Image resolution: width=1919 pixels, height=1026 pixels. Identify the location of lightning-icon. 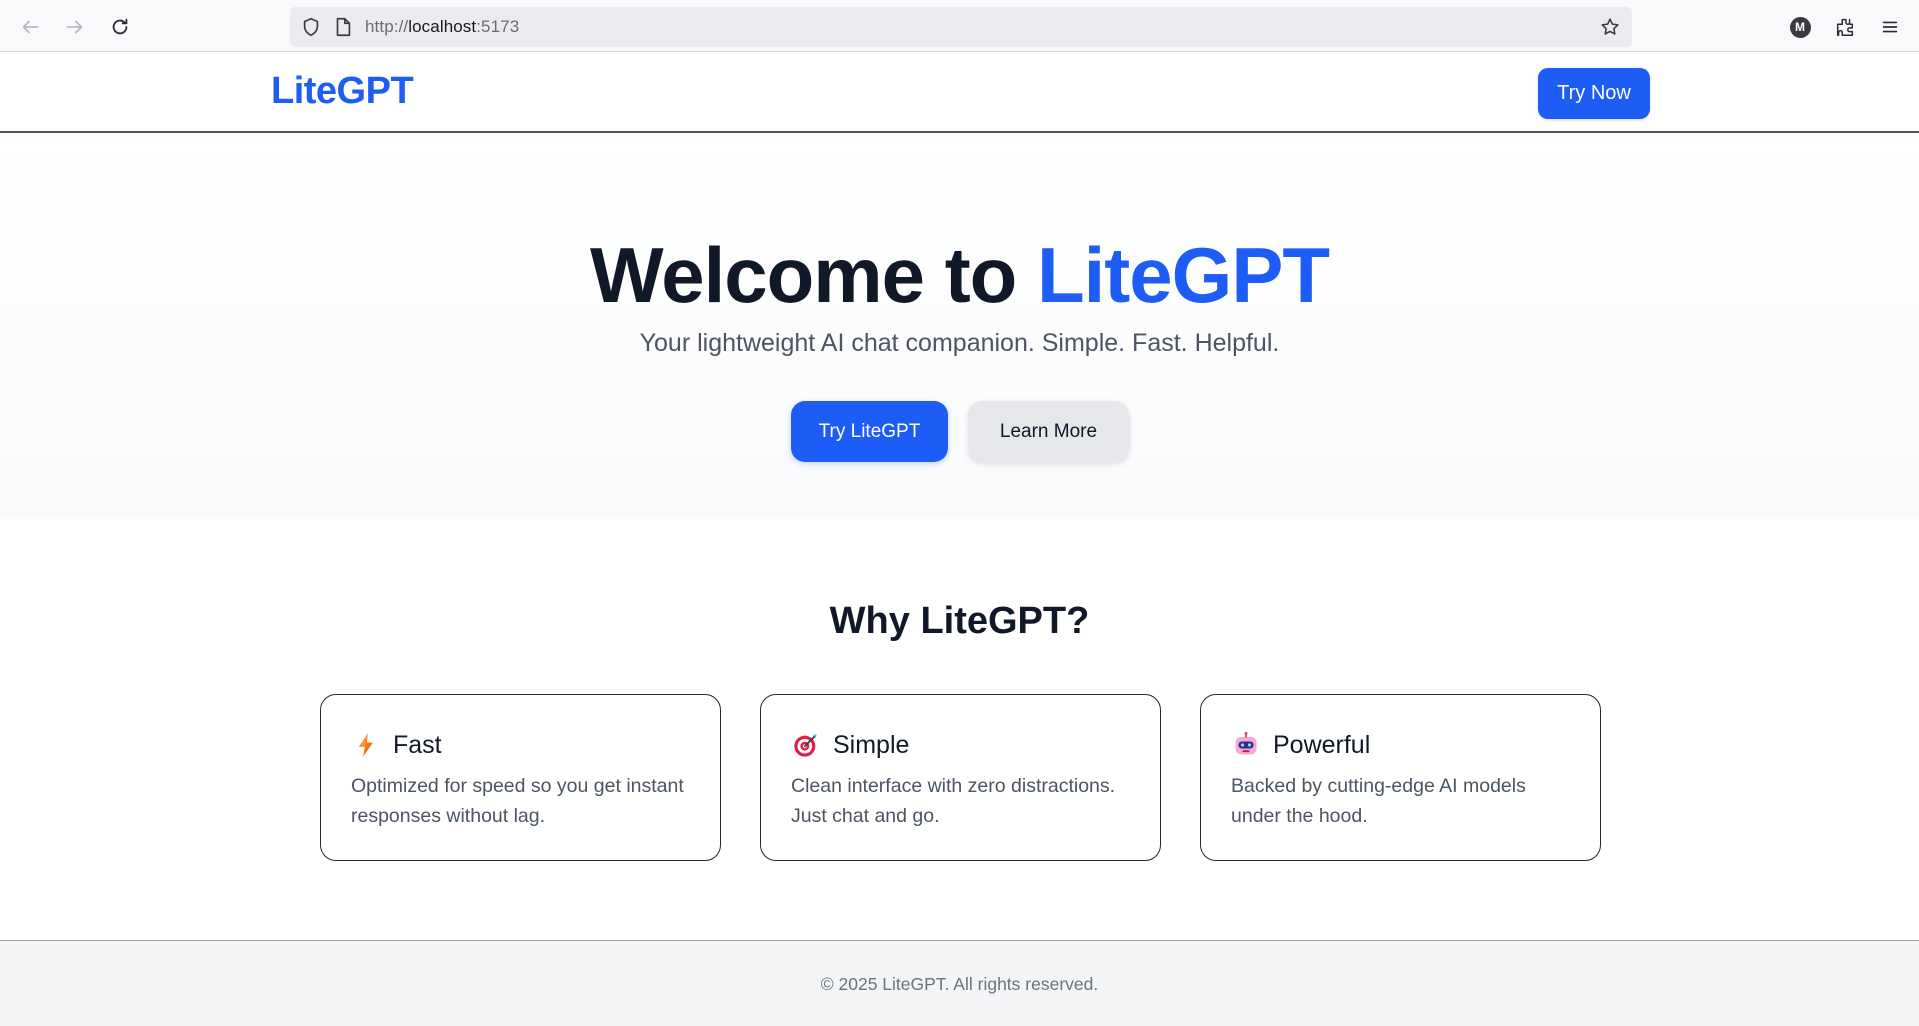
(366, 745).